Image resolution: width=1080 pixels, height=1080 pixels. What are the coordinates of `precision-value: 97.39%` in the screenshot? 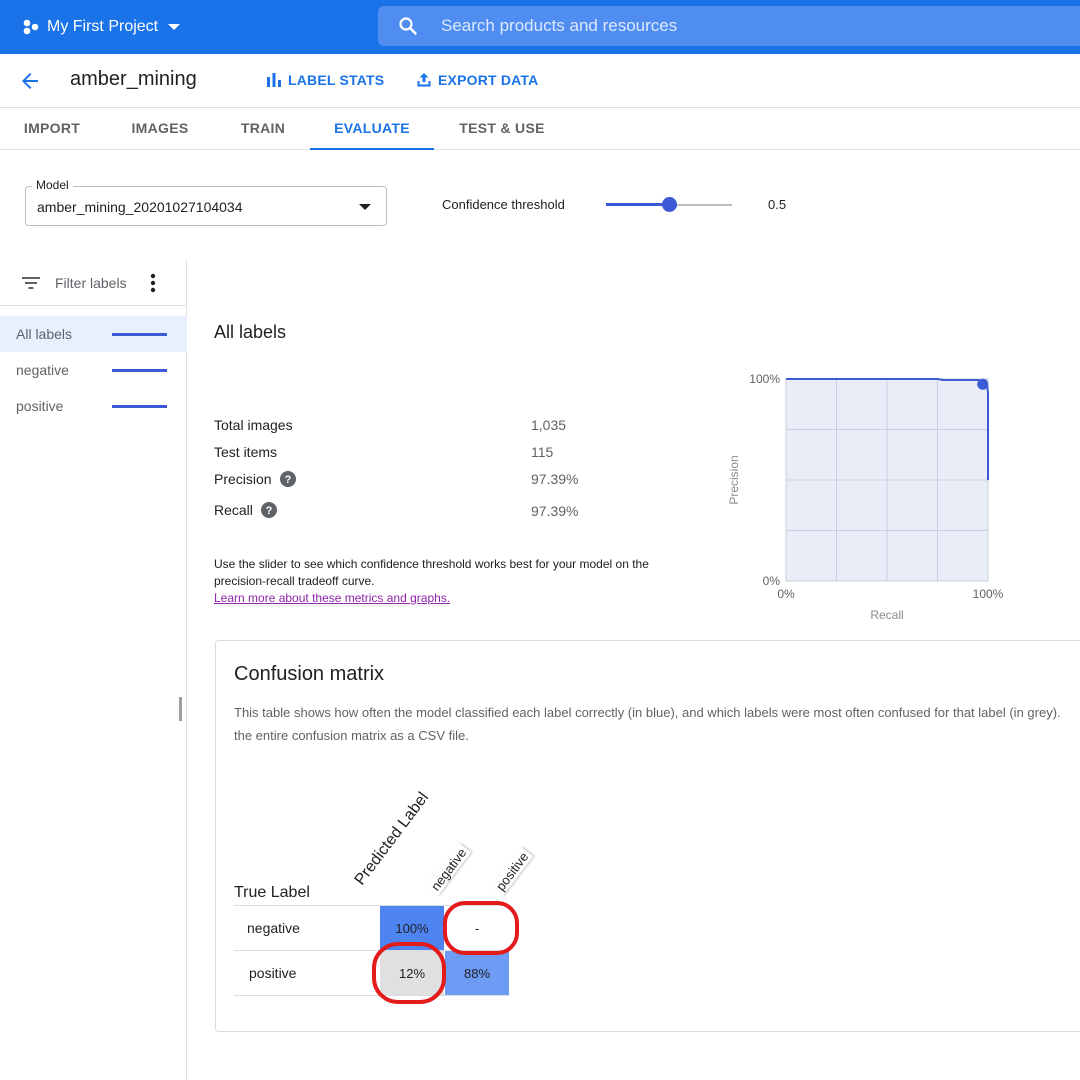 It's located at (555, 479).